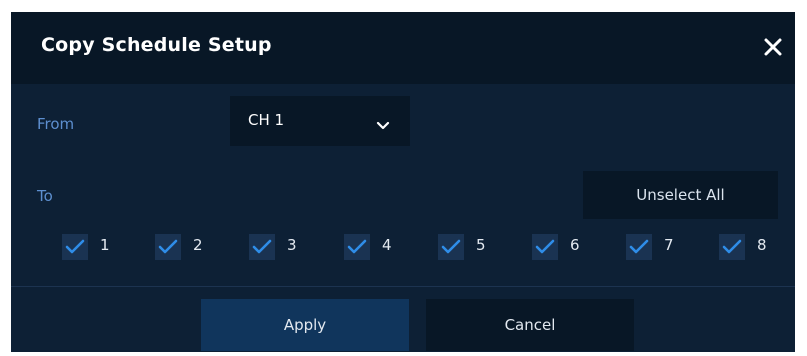 This screenshot has height=356, width=807. I want to click on channel-number: 3, so click(292, 245).